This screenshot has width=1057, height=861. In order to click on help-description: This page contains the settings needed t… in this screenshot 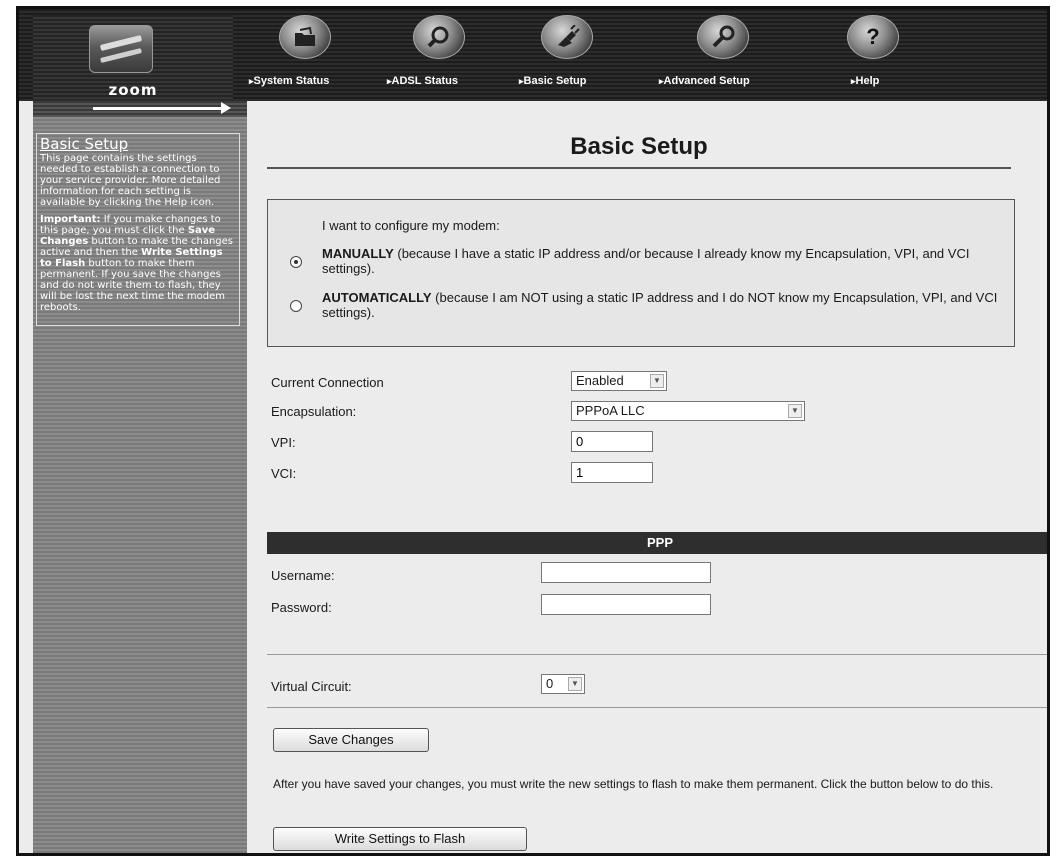, I will do `click(130, 180)`.